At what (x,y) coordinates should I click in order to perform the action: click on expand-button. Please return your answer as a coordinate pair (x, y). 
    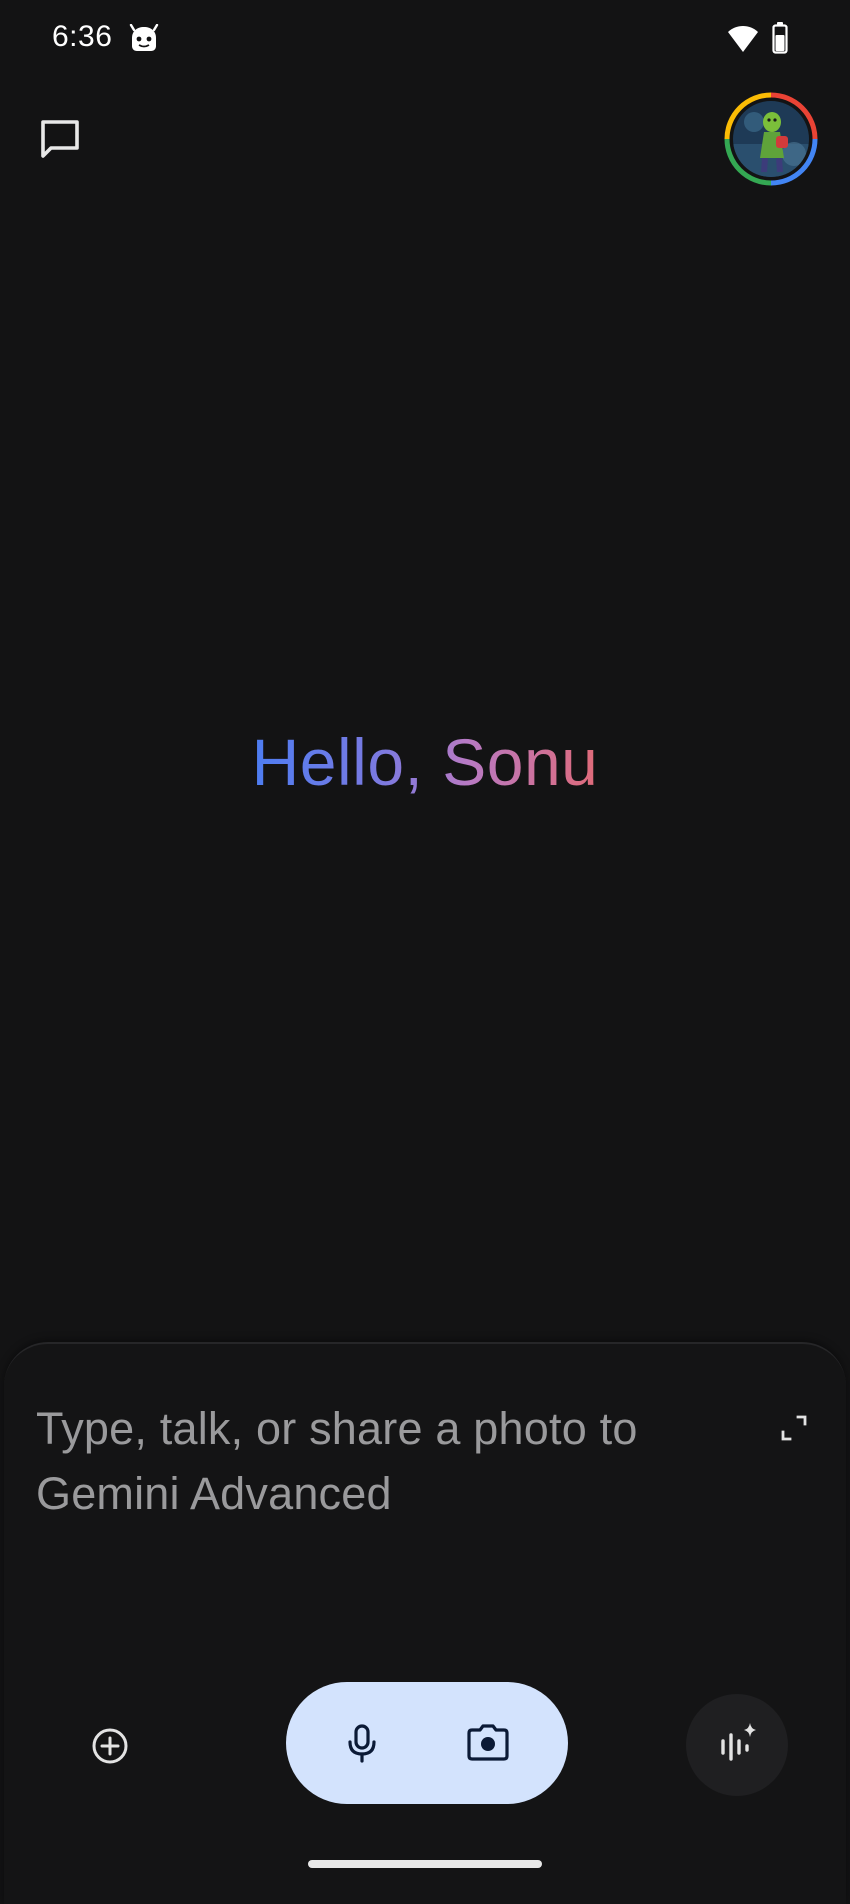
    Looking at the image, I should click on (794, 1428).